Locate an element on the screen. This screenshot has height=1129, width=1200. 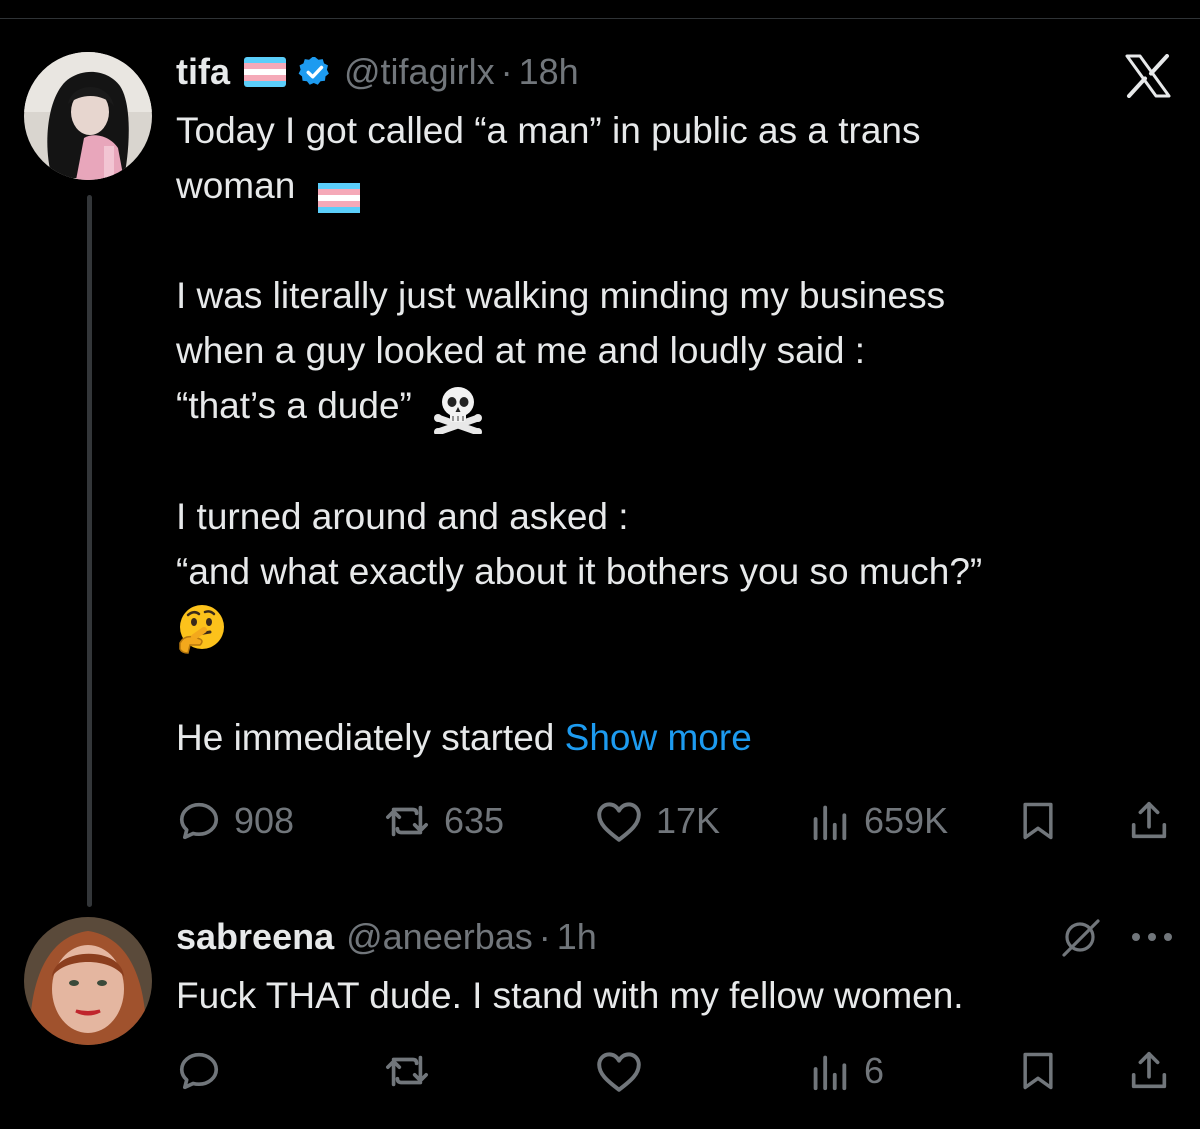
views-button: 6 is located at coordinates (845, 1071).